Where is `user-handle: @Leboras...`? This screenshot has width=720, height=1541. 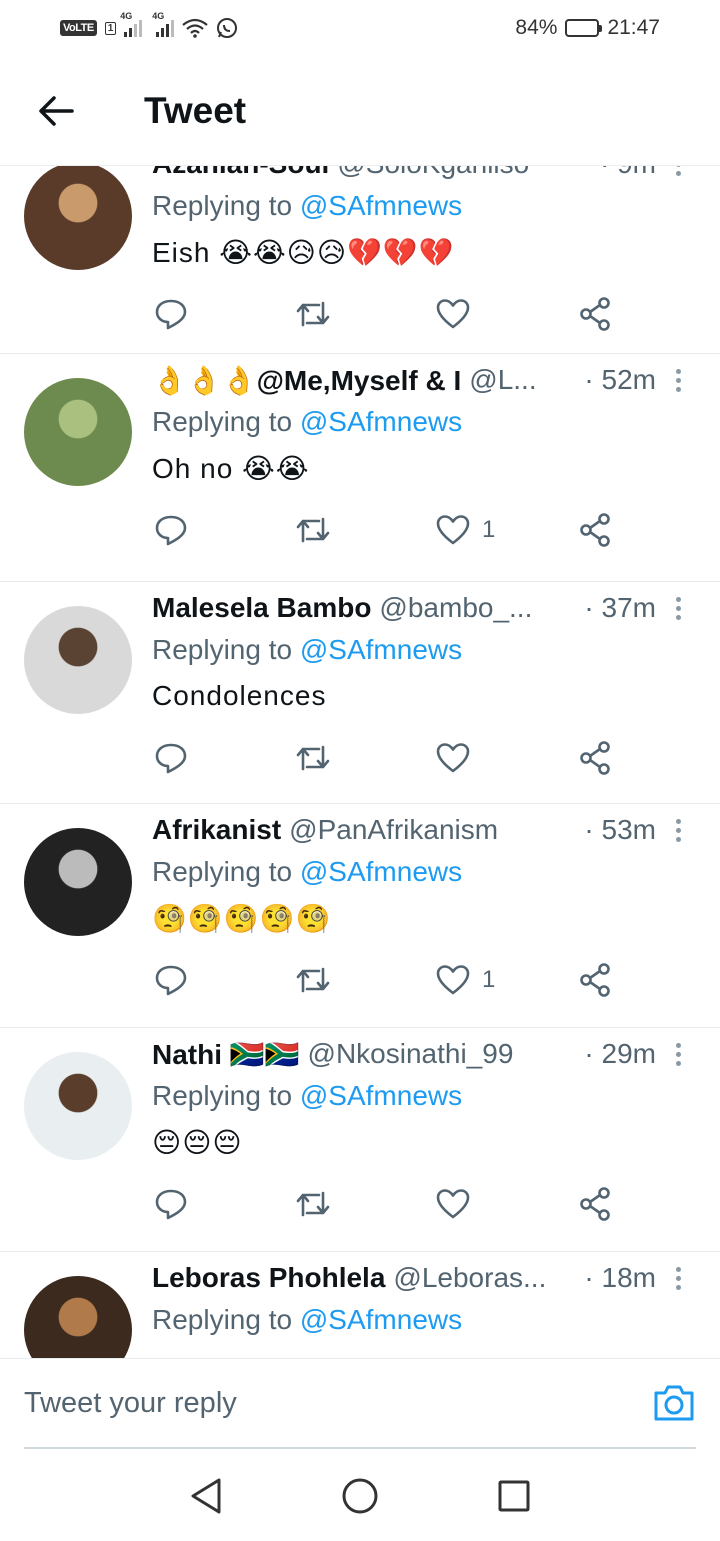
user-handle: @Leboras... is located at coordinates (469, 1278).